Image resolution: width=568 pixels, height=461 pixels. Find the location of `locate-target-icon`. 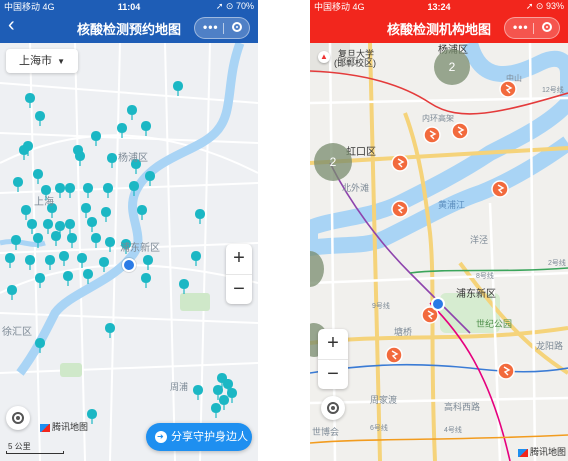

locate-target-icon is located at coordinates (18, 418).